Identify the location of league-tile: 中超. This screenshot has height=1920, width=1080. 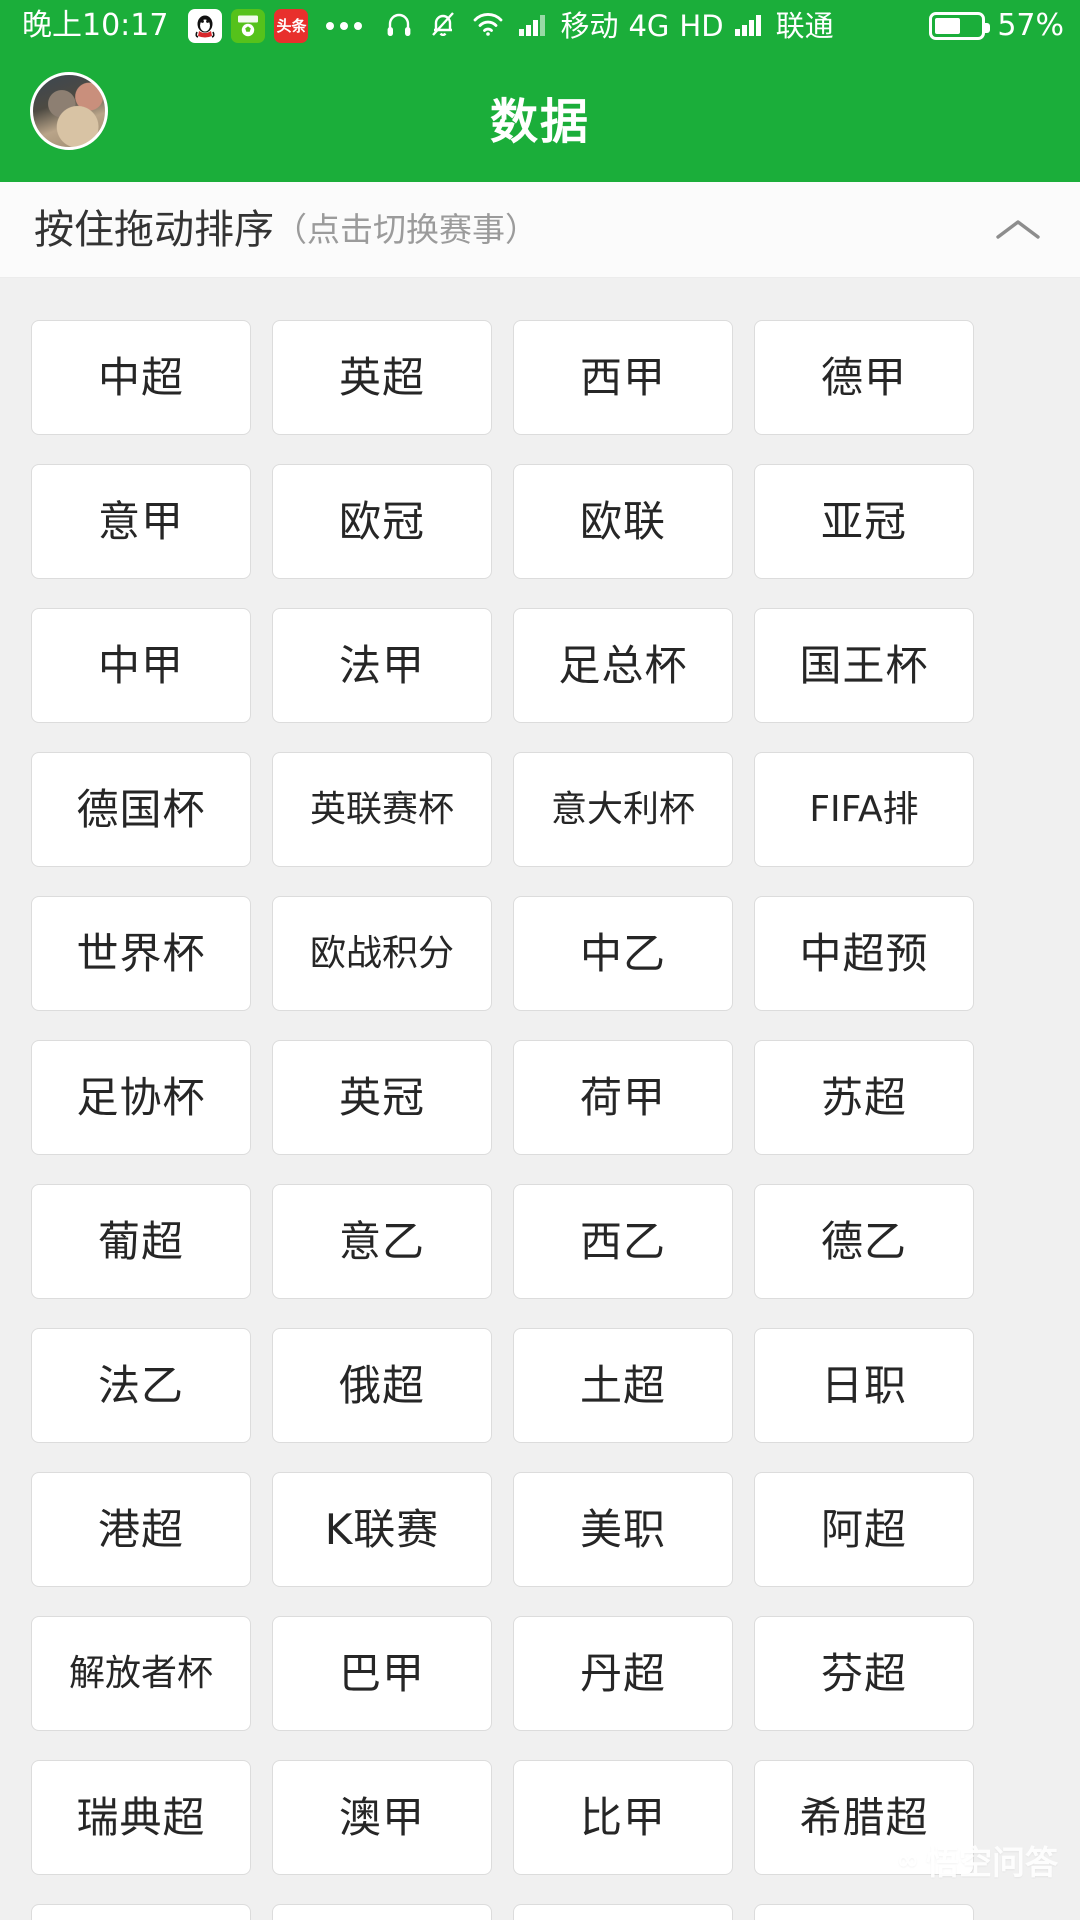
(141, 377).